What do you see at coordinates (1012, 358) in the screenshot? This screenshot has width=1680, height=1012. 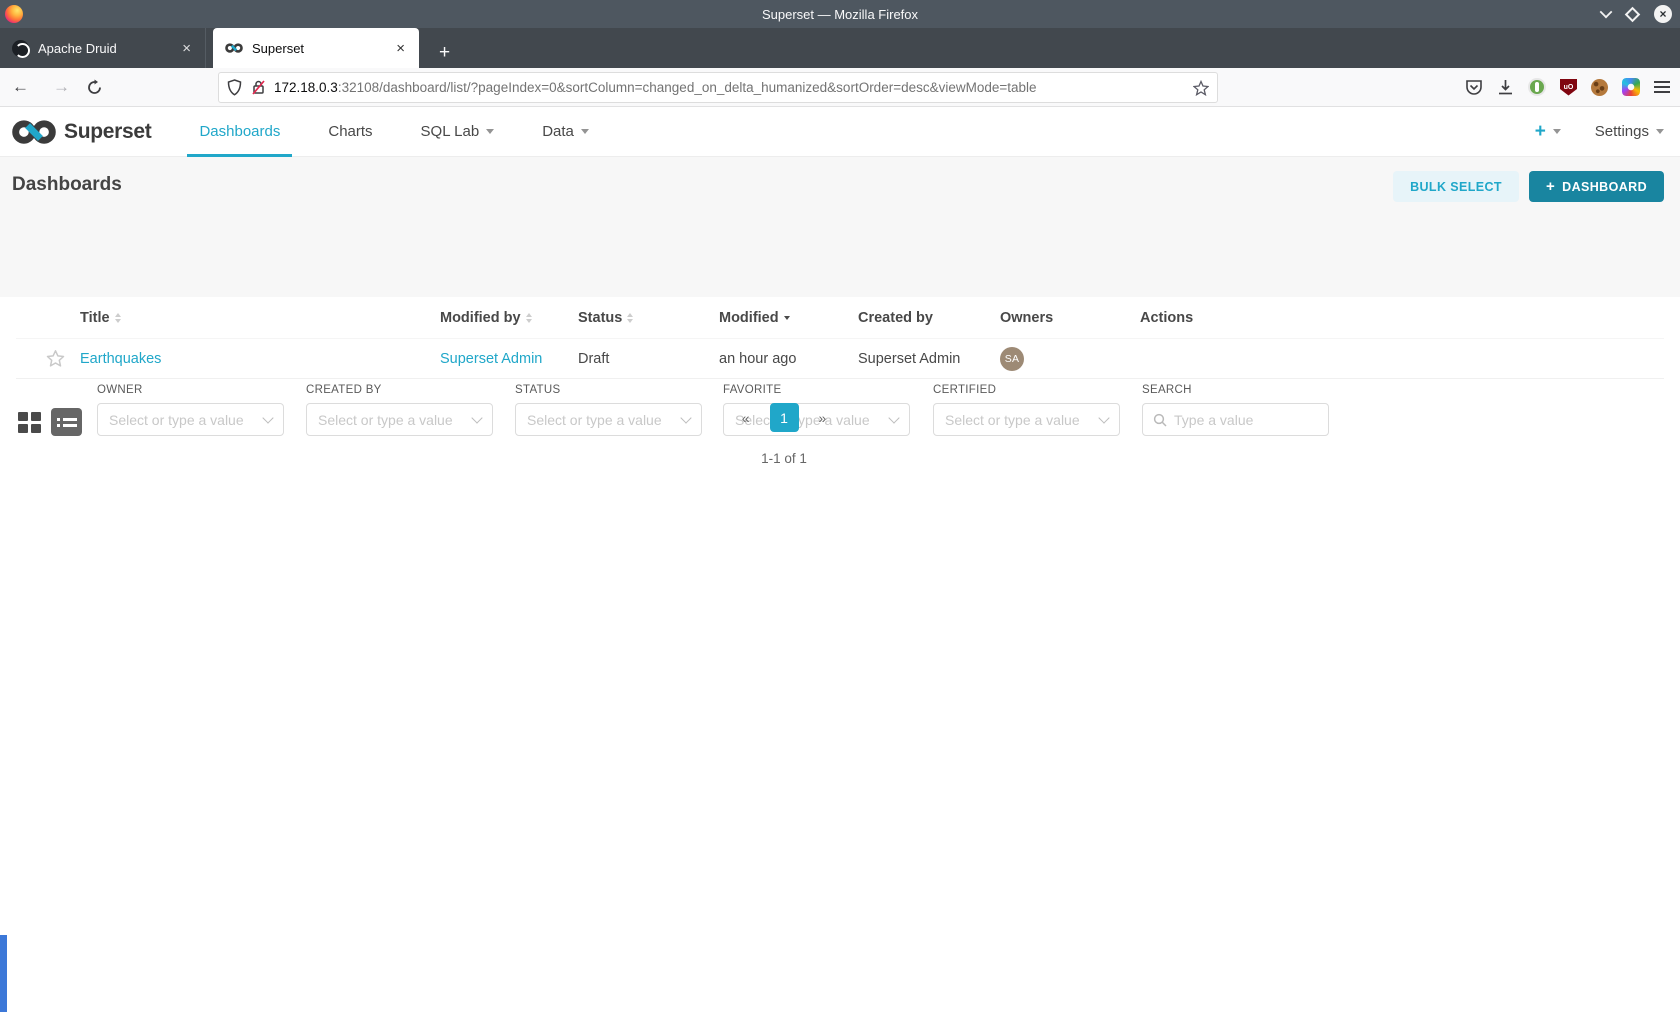 I see `owner-avatar: SA` at bounding box center [1012, 358].